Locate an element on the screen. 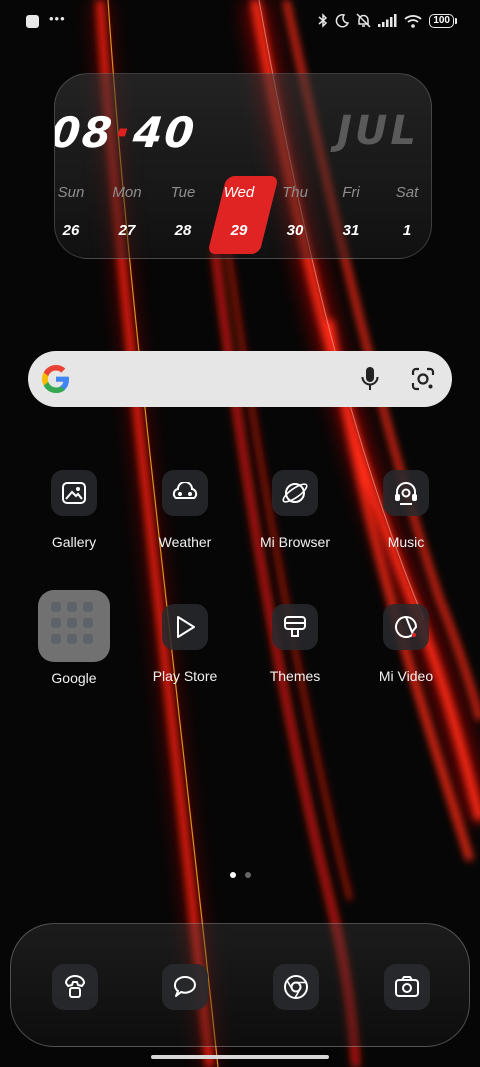 Image resolution: width=480 pixels, height=1067 pixels. app-label: Mi Video is located at coordinates (406, 676).